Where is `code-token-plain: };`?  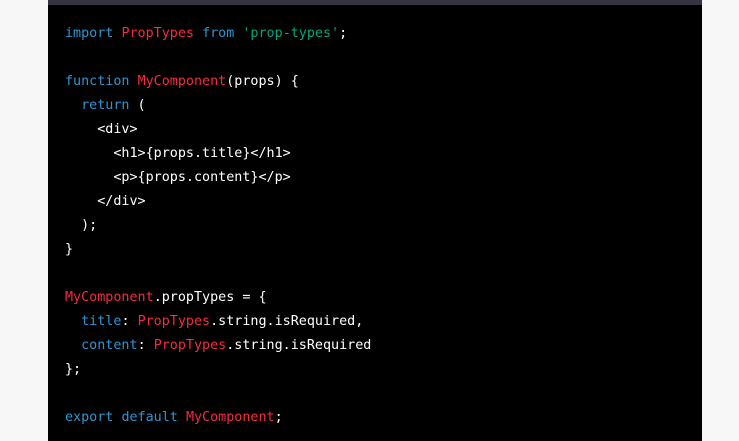
code-token-plain: }; is located at coordinates (73, 369).